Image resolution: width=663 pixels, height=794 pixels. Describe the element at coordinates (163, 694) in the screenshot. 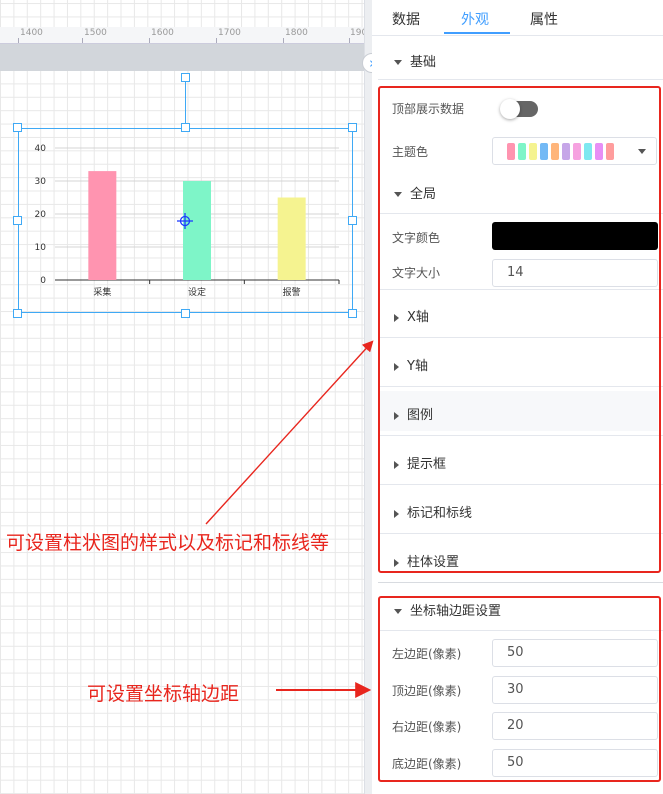

I see `annotation-margin-note: 可设置坐标轴边距` at that location.